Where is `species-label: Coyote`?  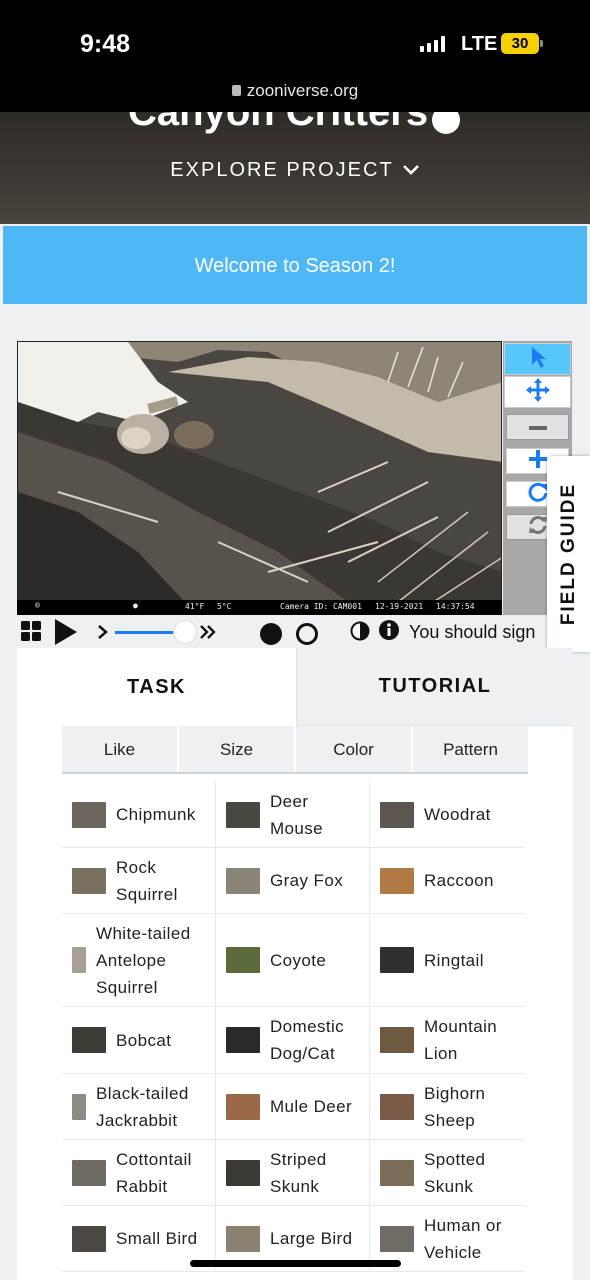 species-label: Coyote is located at coordinates (298, 960).